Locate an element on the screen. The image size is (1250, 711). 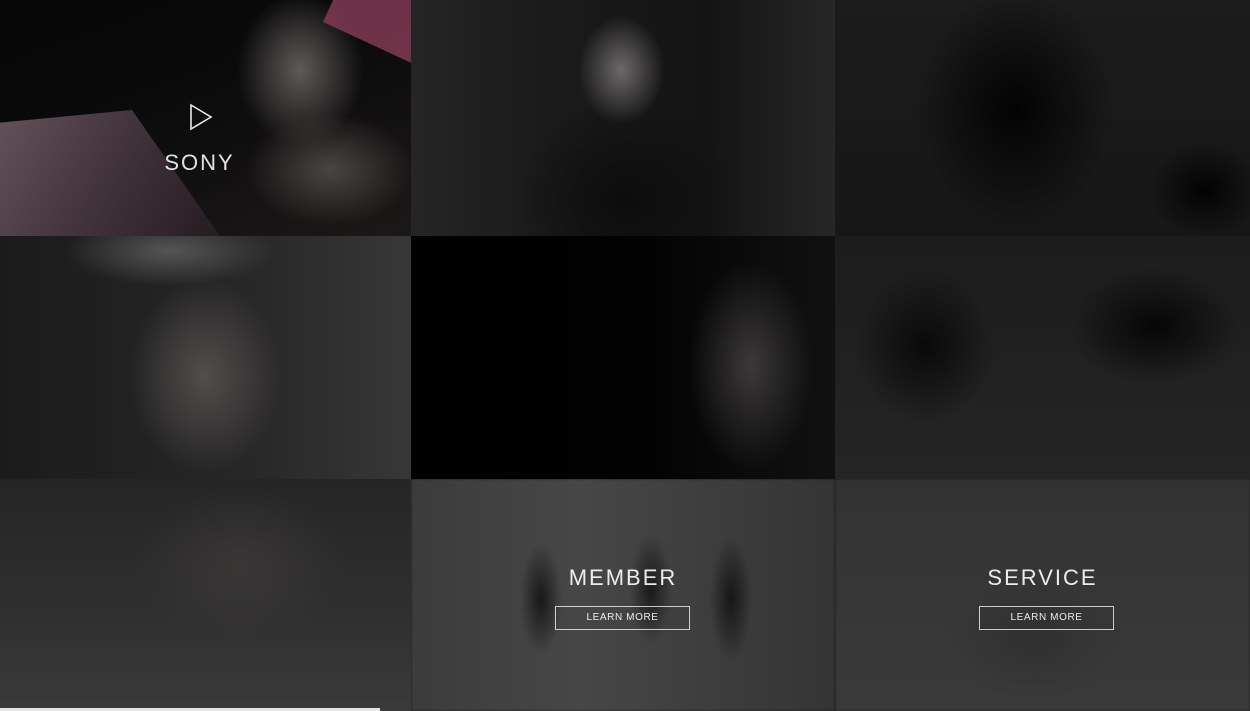
member-overlay: MEMBER LEARN MORE is located at coordinates (623, 595).